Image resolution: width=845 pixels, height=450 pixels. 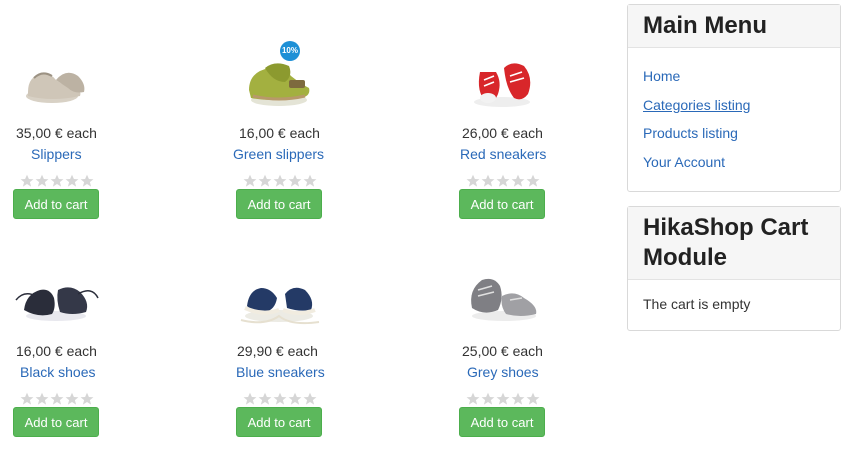 I want to click on product-name-link: Grey shoes, so click(x=503, y=372).